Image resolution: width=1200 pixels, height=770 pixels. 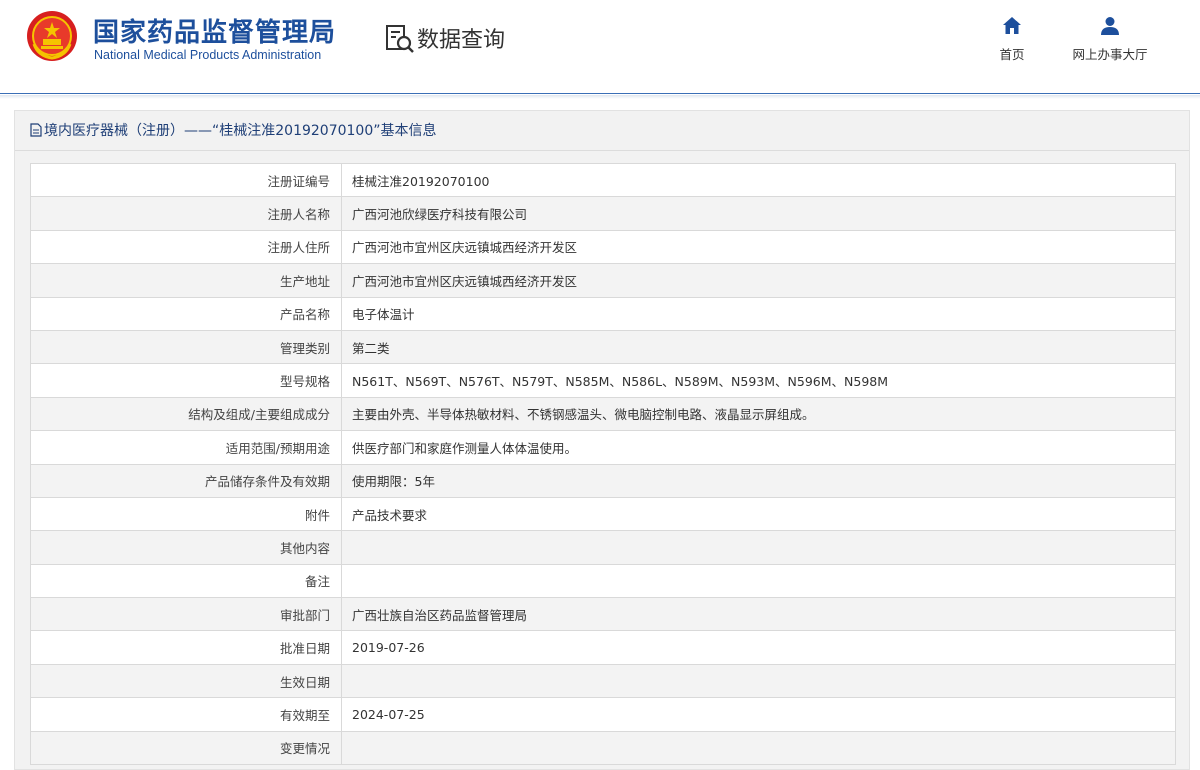 What do you see at coordinates (758, 614) in the screenshot?
I see `row-value: 广西壮族自治区药品监督管理局` at bounding box center [758, 614].